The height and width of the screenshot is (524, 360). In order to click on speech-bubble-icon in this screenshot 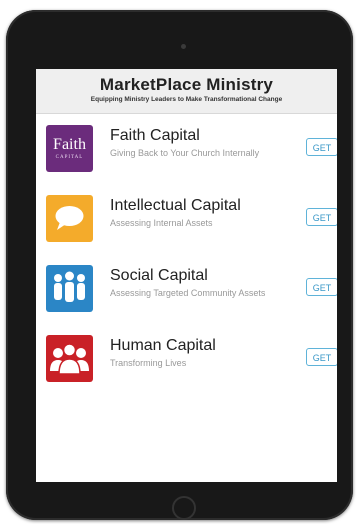, I will do `click(69, 218)`.